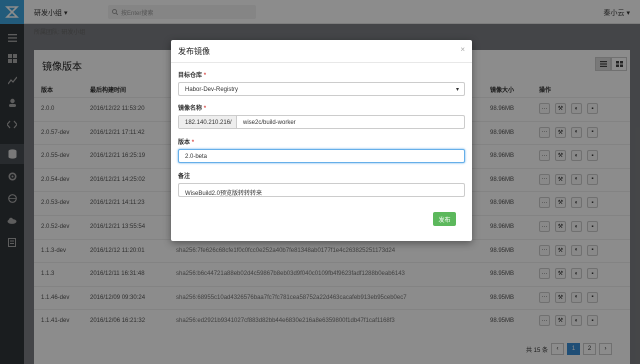 The height and width of the screenshot is (364, 640). Describe the element at coordinates (321, 122) in the screenshot. I see `image-name-field: 182.140.210.216/ wise2c/build-worker` at that location.